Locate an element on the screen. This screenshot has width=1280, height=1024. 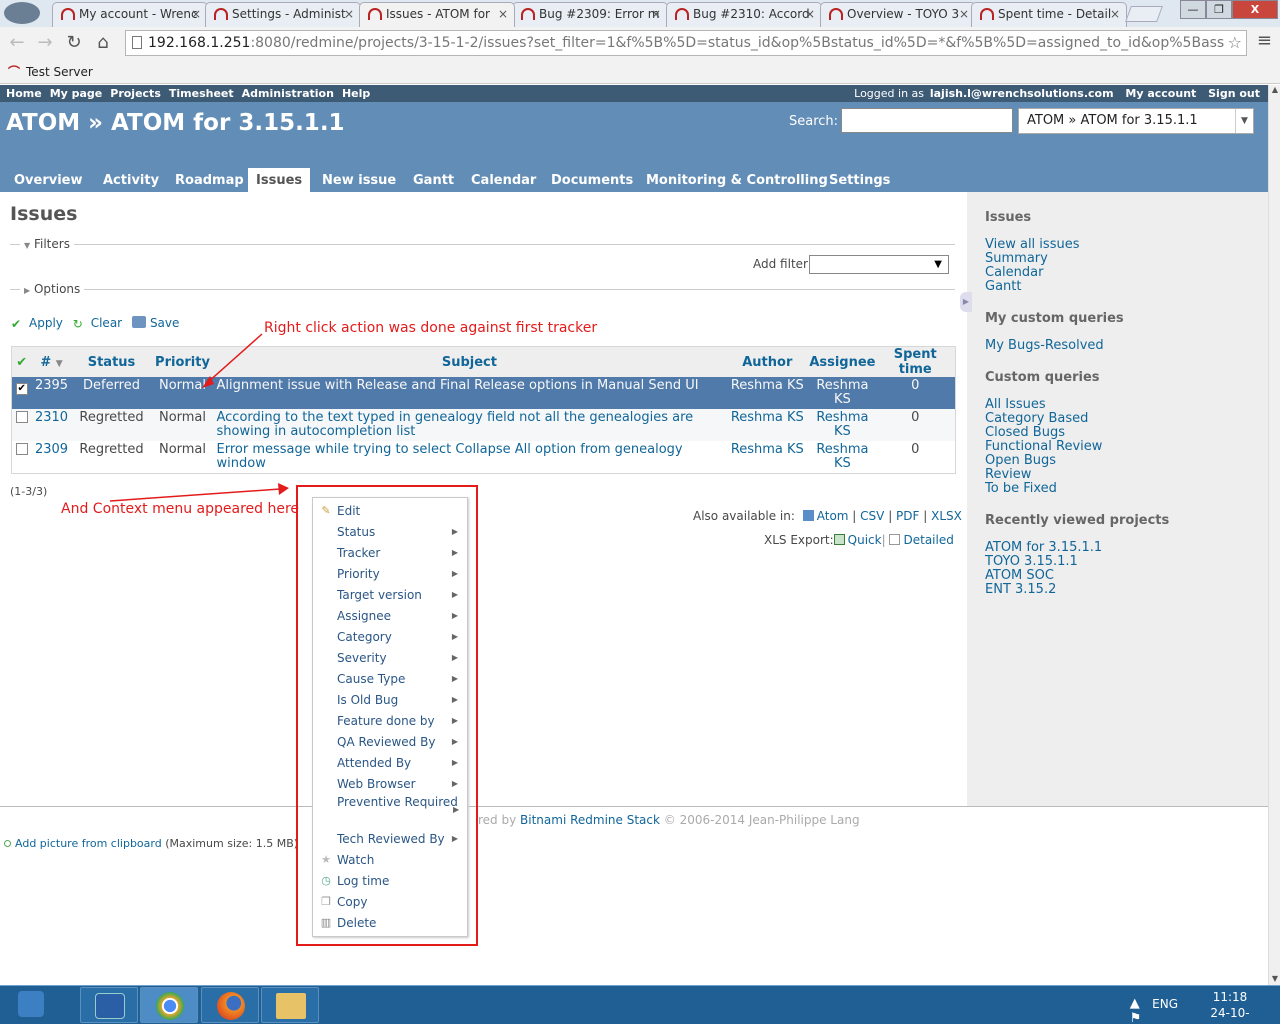
windows-taskbar: ▲ ⚑ ▣ ▤ ◉ ENG 11:1824-10-2014 is located at coordinates (640, 1004).